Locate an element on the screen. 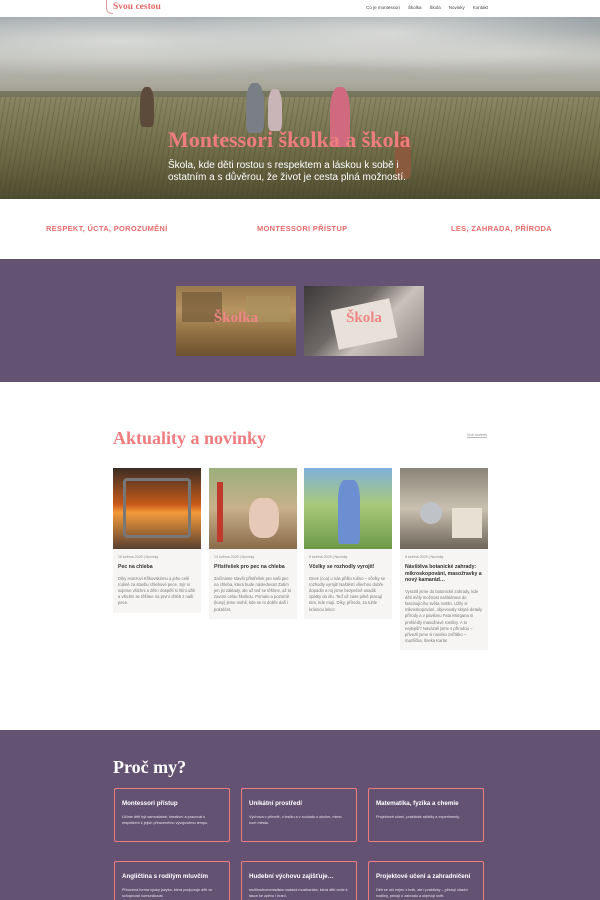  logo-icon is located at coordinates (109, 7).